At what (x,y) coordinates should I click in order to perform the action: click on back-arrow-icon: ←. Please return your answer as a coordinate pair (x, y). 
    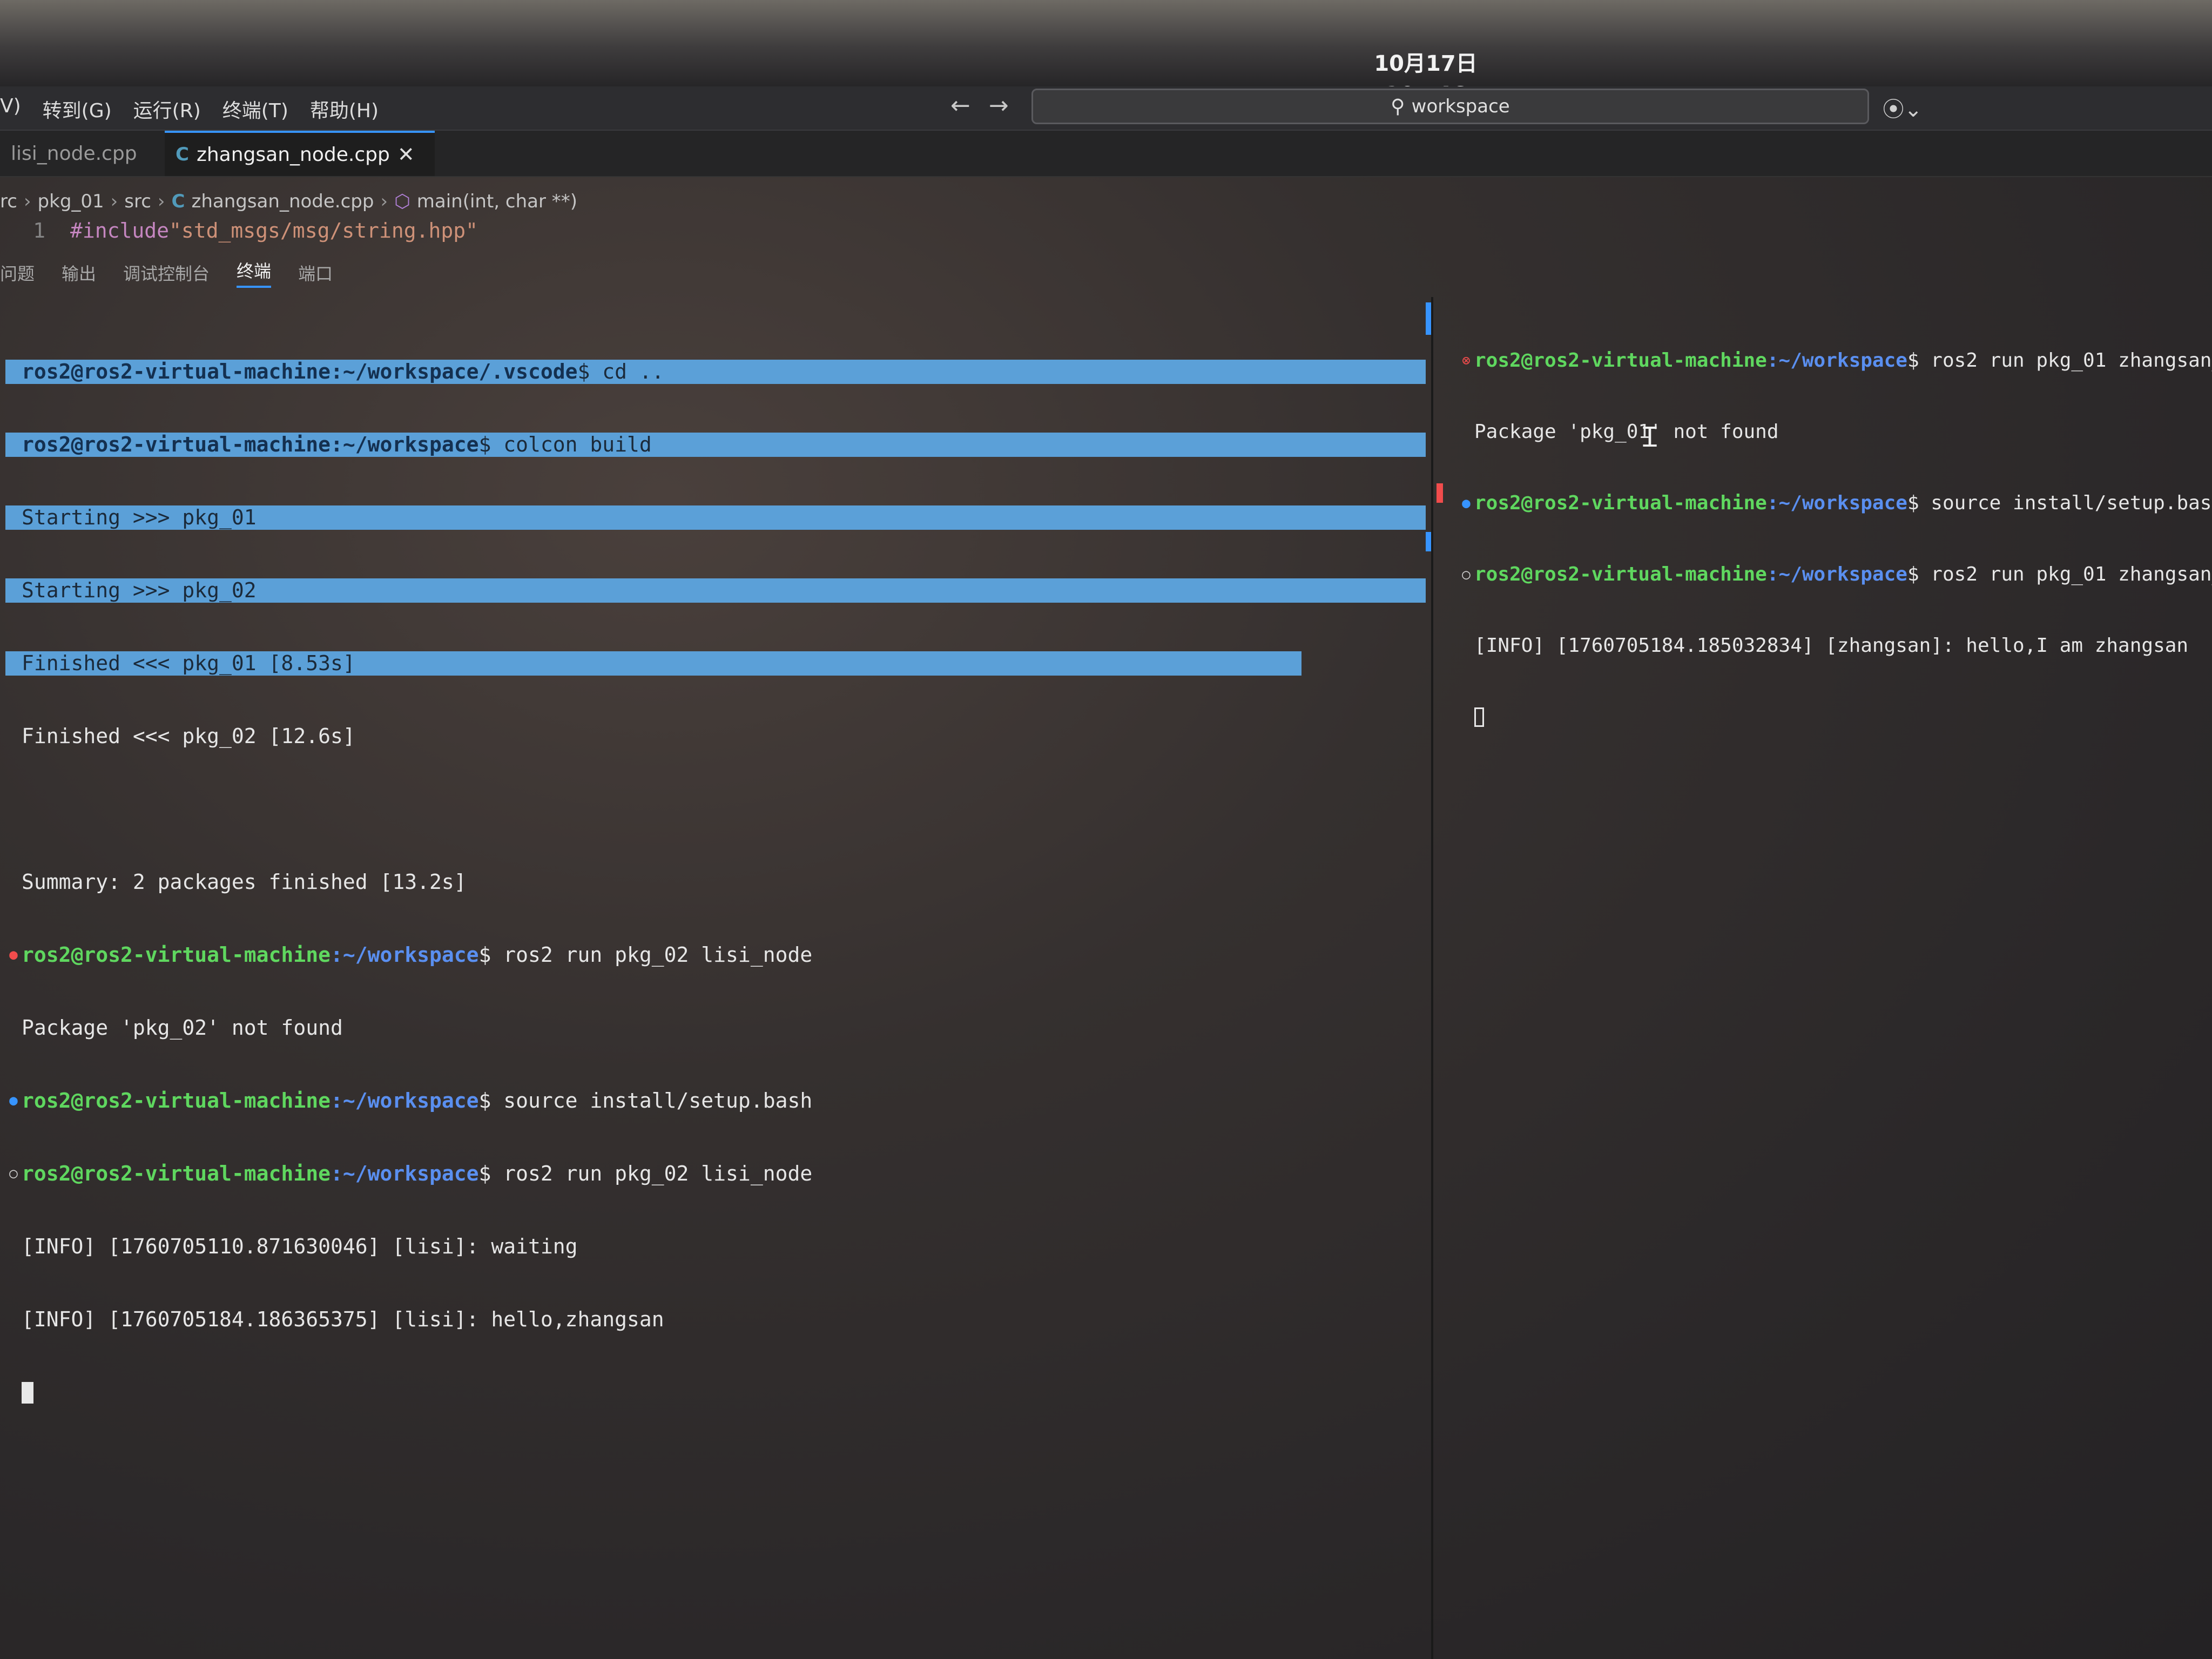
    Looking at the image, I should click on (960, 105).